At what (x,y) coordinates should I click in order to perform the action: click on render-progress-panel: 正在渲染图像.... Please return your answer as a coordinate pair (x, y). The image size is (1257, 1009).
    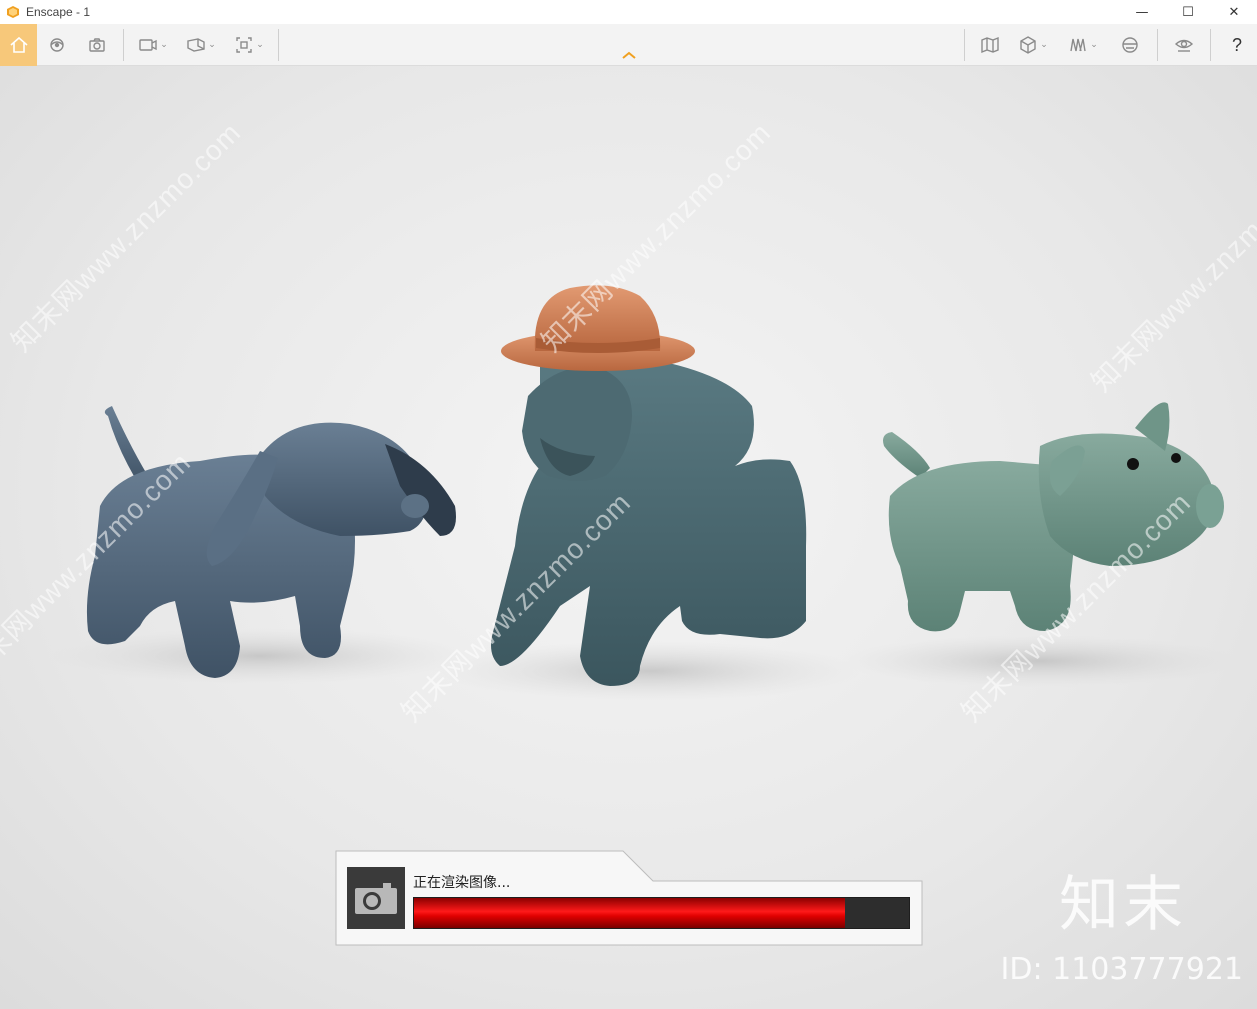
    Looking at the image, I should click on (629, 898).